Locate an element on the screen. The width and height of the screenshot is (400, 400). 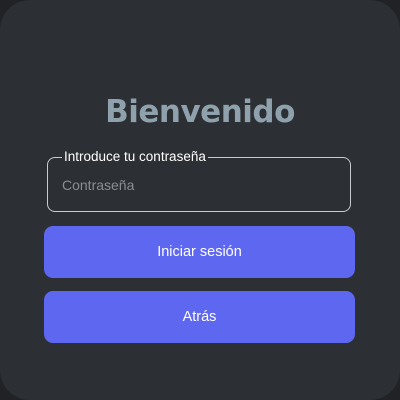
password-input is located at coordinates (197, 185).